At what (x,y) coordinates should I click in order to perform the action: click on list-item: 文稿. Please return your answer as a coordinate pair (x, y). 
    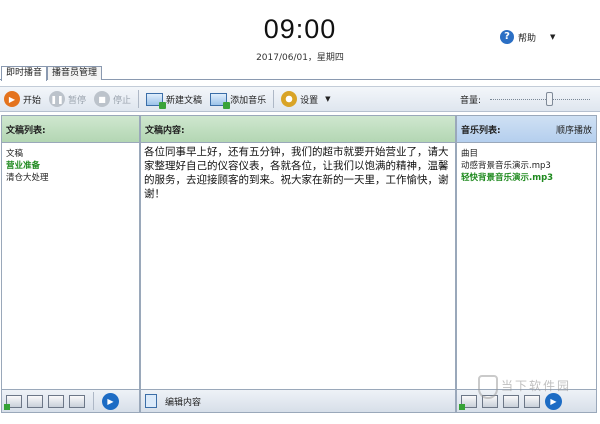
    Looking at the image, I should click on (70, 154).